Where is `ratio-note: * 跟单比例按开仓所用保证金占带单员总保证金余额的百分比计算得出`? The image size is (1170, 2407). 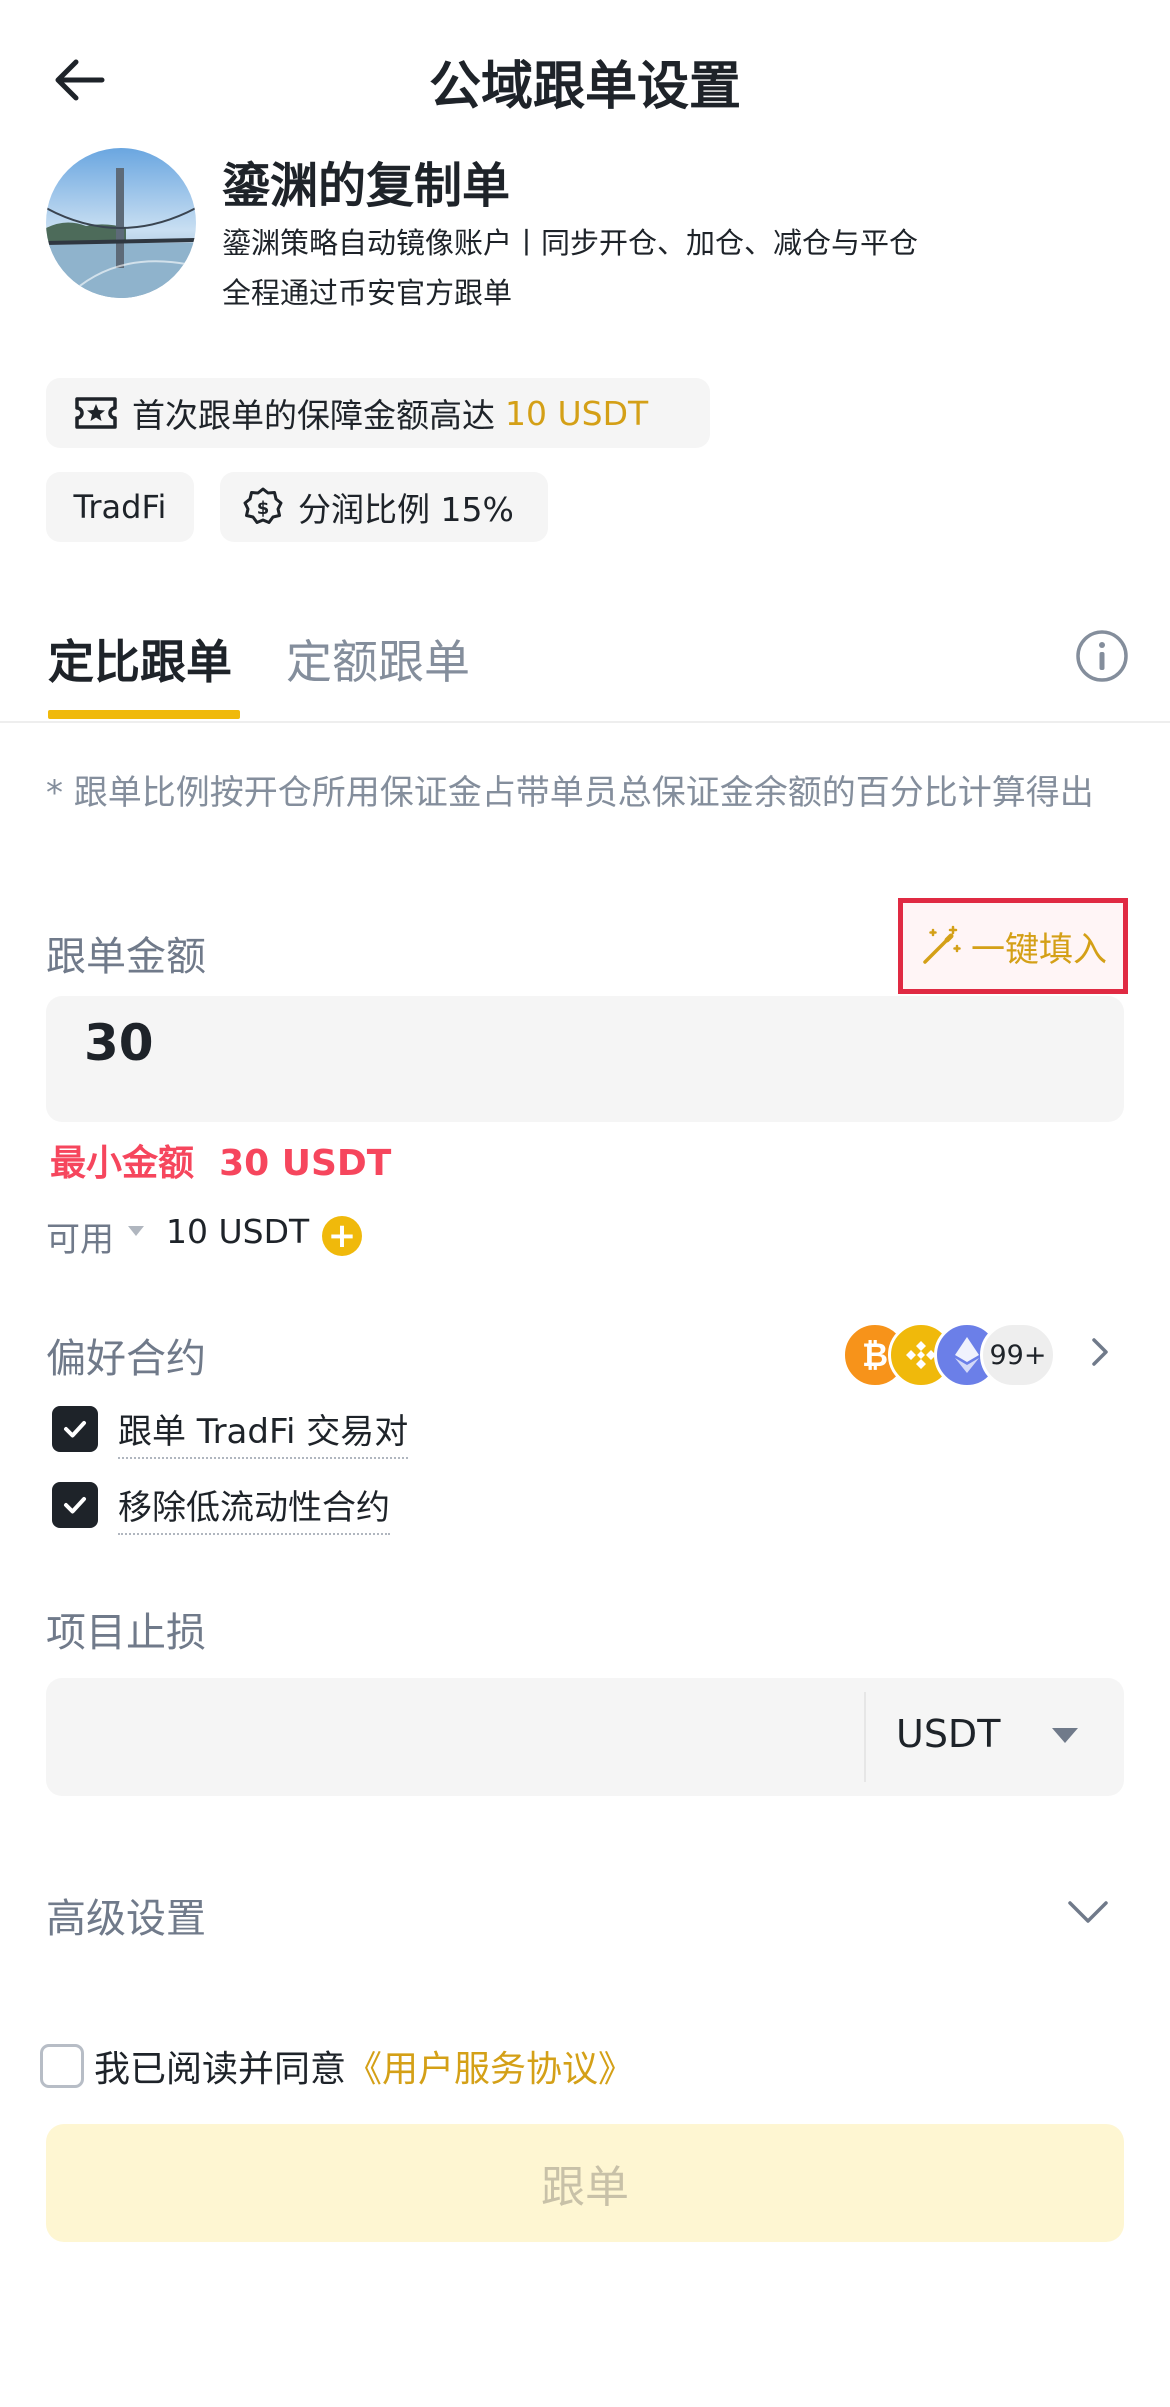 ratio-note: * 跟单比例按开仓所用保证金占带单员总保证金余额的百分比计算得出 is located at coordinates (570, 793).